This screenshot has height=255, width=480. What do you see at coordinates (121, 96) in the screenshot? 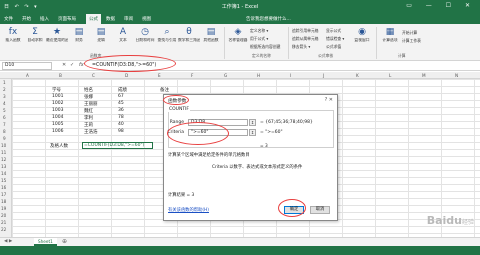
I see `table-cell: 67` at bounding box center [121, 96].